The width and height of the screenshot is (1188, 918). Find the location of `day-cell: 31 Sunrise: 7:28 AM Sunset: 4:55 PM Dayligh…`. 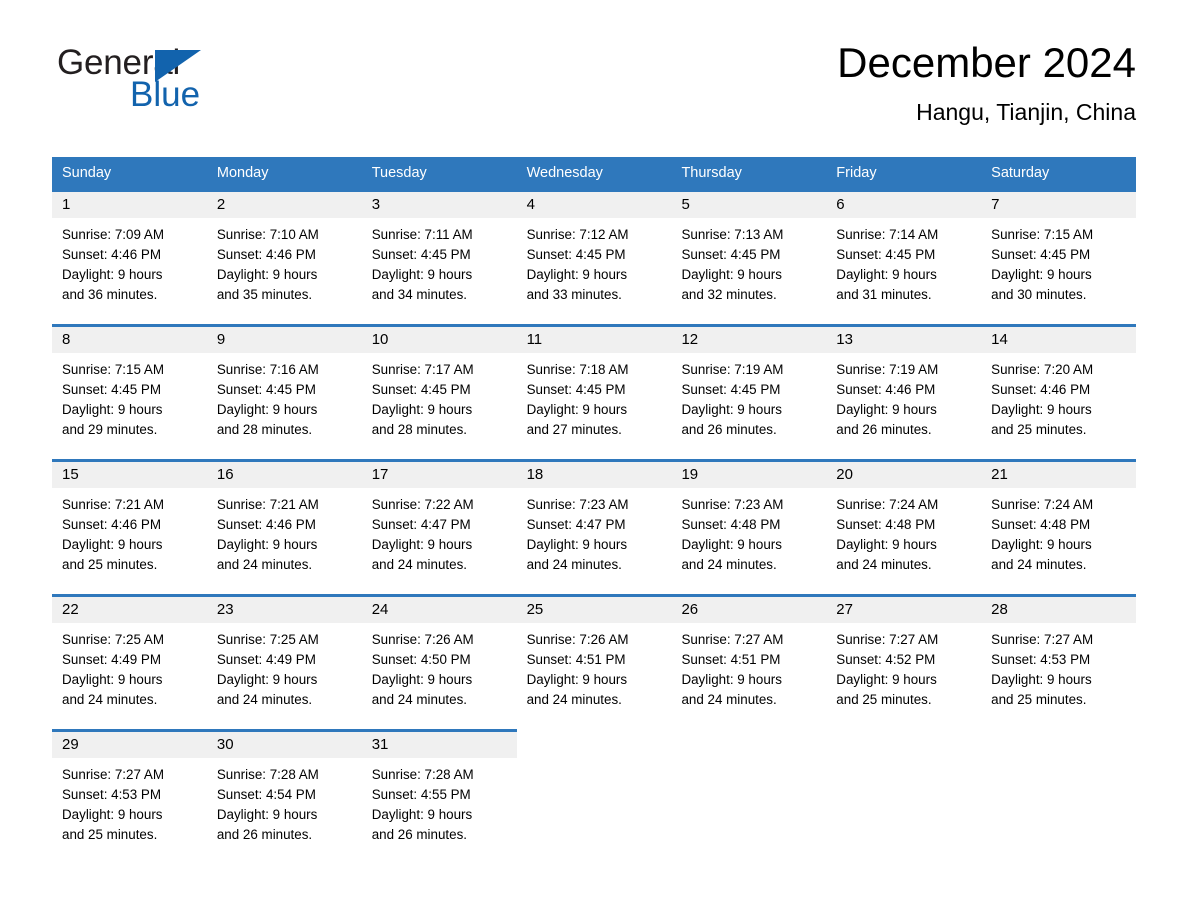

day-cell: 31 Sunrise: 7:28 AM Sunset: 4:55 PM Dayligh… is located at coordinates (439, 789).